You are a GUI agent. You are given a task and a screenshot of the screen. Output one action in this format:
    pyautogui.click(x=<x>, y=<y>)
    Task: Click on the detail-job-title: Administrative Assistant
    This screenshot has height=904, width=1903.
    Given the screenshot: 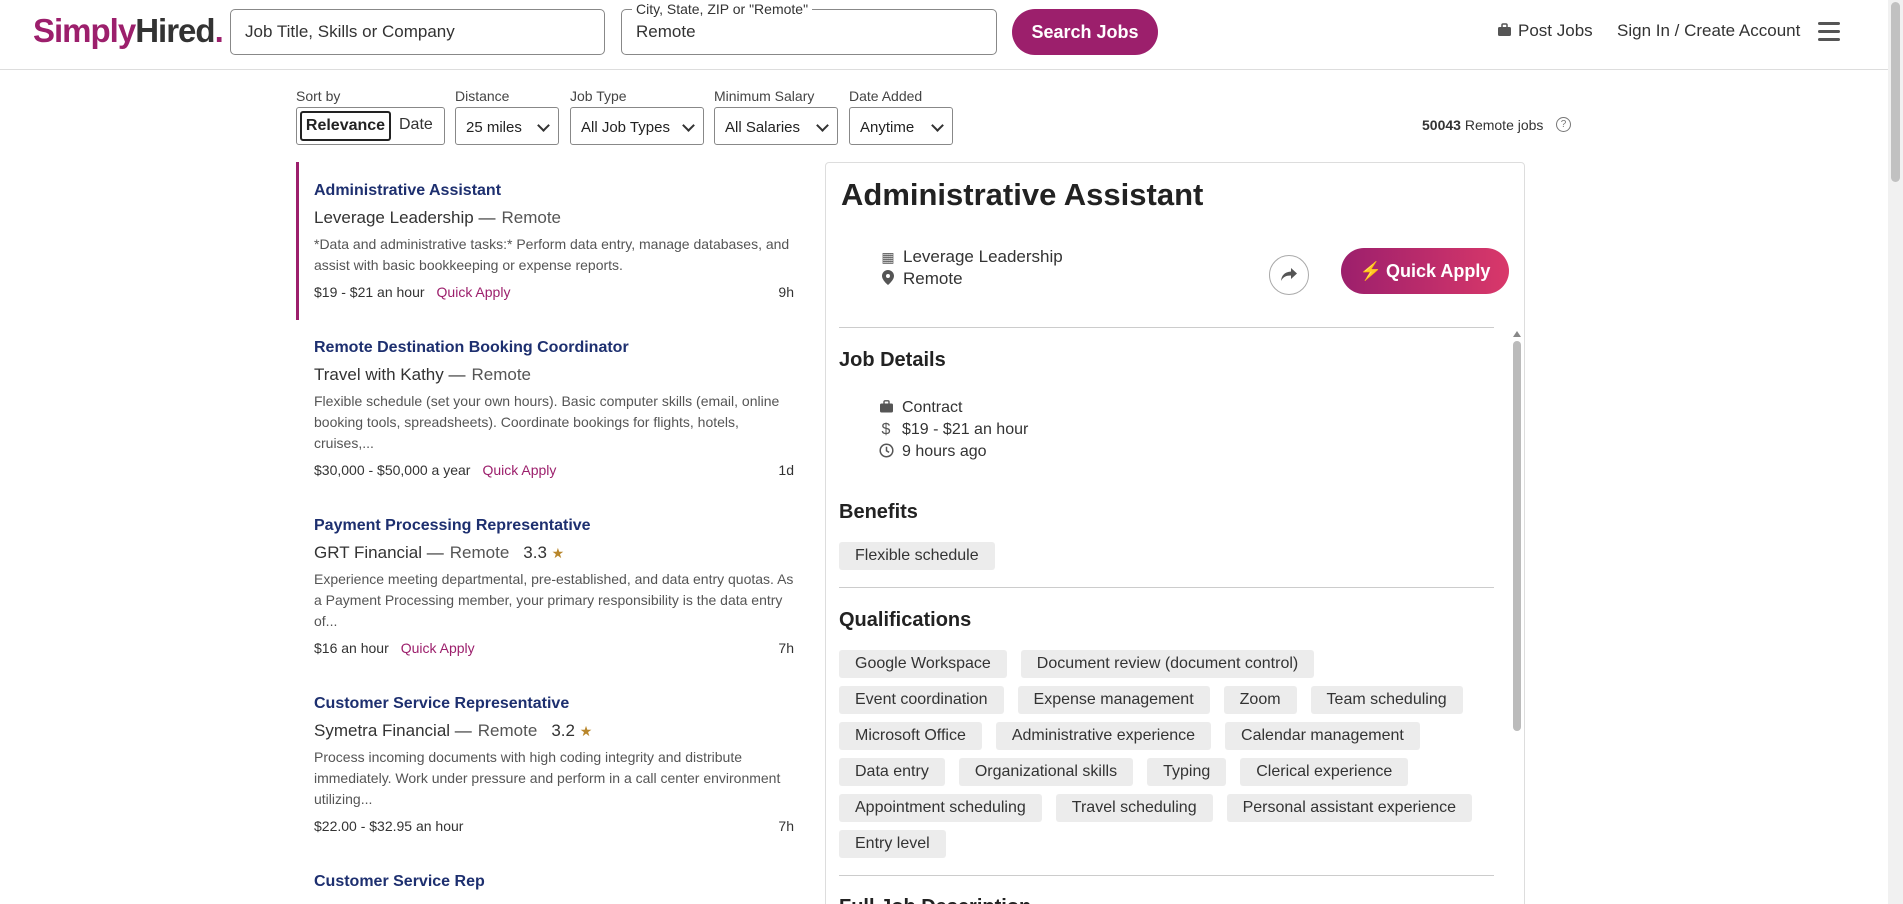 What is the action you would take?
    pyautogui.click(x=1022, y=194)
    